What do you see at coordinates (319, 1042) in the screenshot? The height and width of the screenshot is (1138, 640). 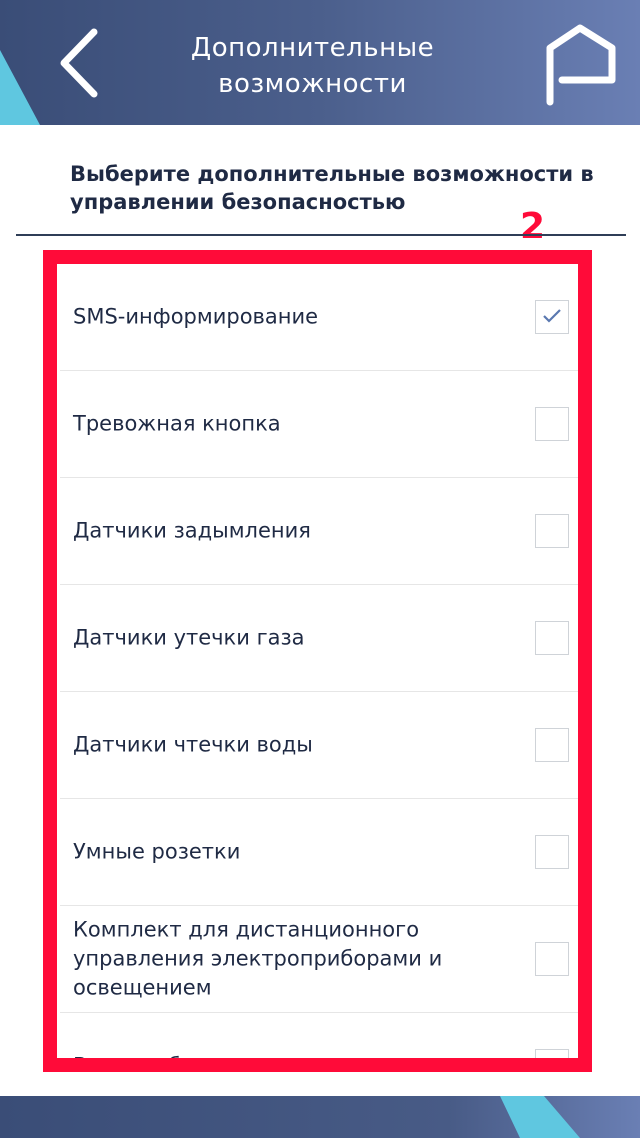 I see `option-row: Видеонаблюдение` at bounding box center [319, 1042].